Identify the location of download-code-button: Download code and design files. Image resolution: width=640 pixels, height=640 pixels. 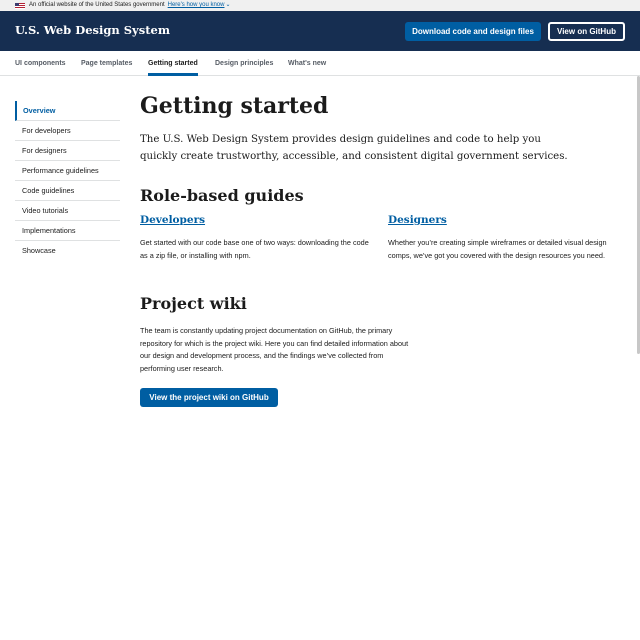
(473, 31).